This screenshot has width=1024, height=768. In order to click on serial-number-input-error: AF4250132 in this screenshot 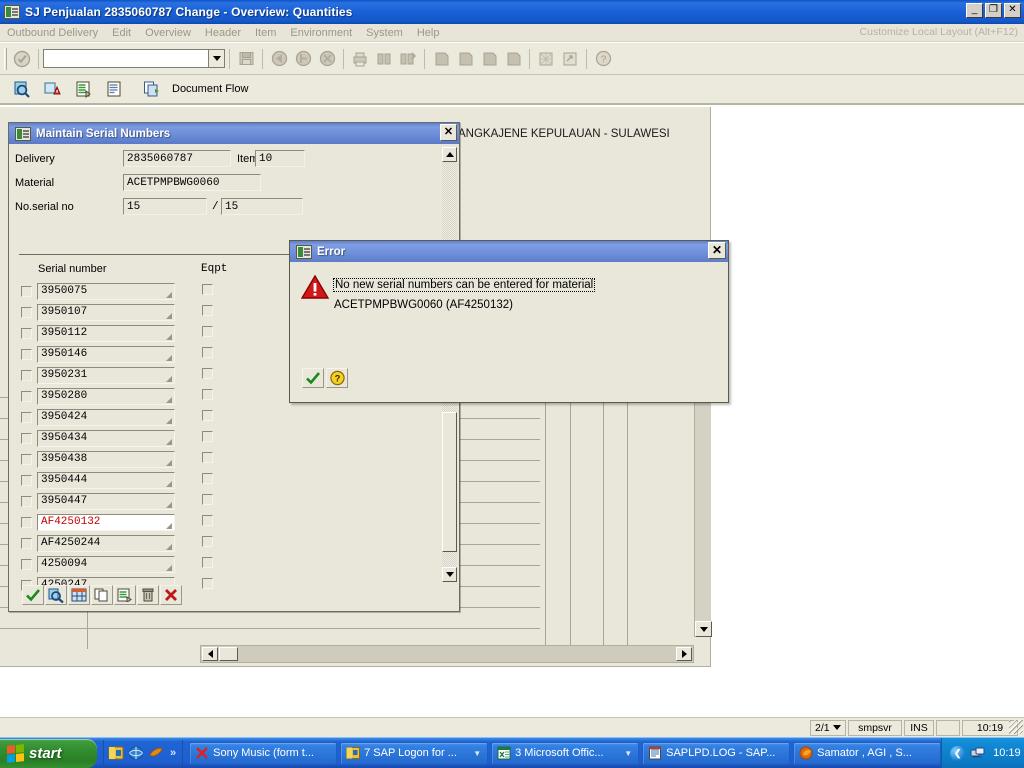, I will do `click(106, 522)`.